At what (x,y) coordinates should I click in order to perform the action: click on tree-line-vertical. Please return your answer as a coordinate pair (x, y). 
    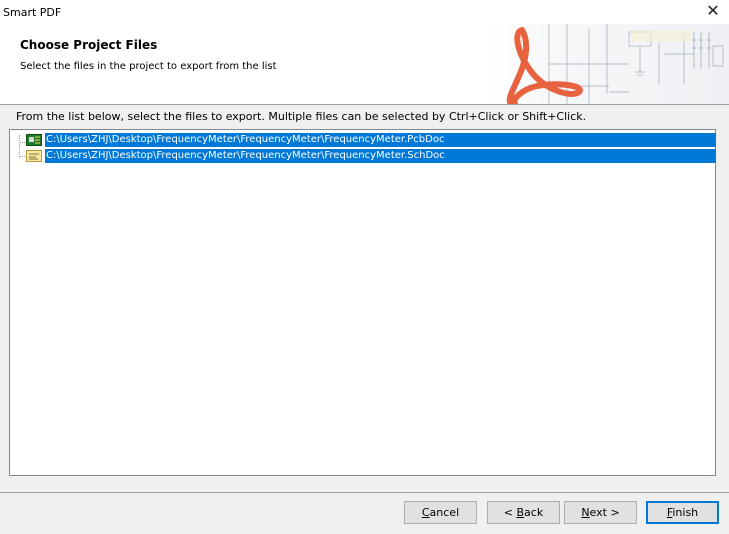
    Looking at the image, I should click on (19, 146).